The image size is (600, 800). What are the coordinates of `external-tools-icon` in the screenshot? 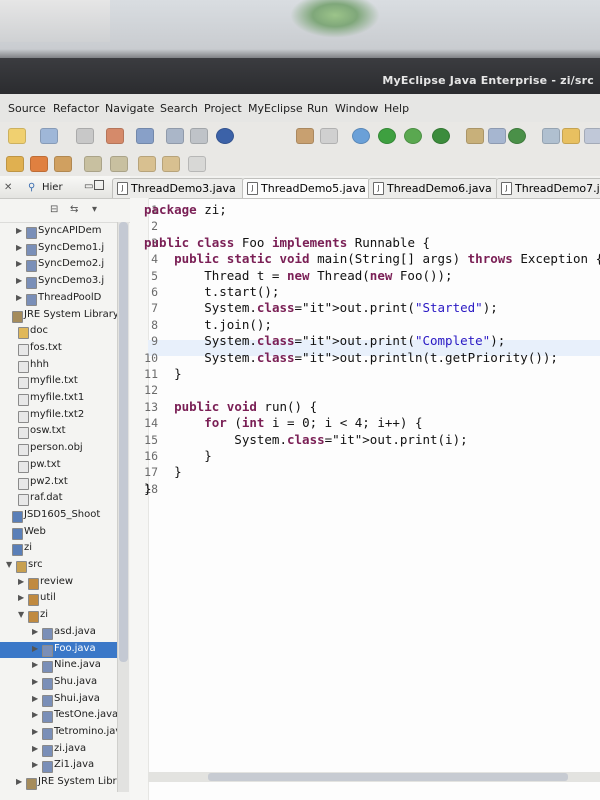 It's located at (441, 136).